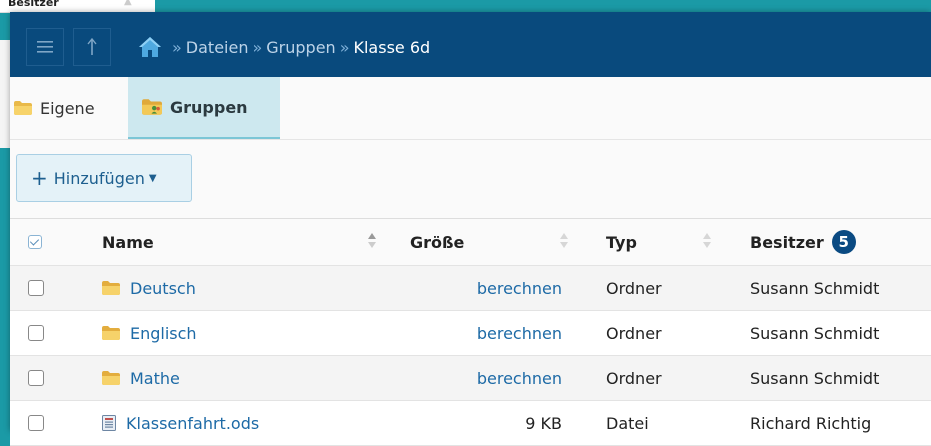  I want to click on breadcrumb-current: Klasse 6d, so click(392, 47).